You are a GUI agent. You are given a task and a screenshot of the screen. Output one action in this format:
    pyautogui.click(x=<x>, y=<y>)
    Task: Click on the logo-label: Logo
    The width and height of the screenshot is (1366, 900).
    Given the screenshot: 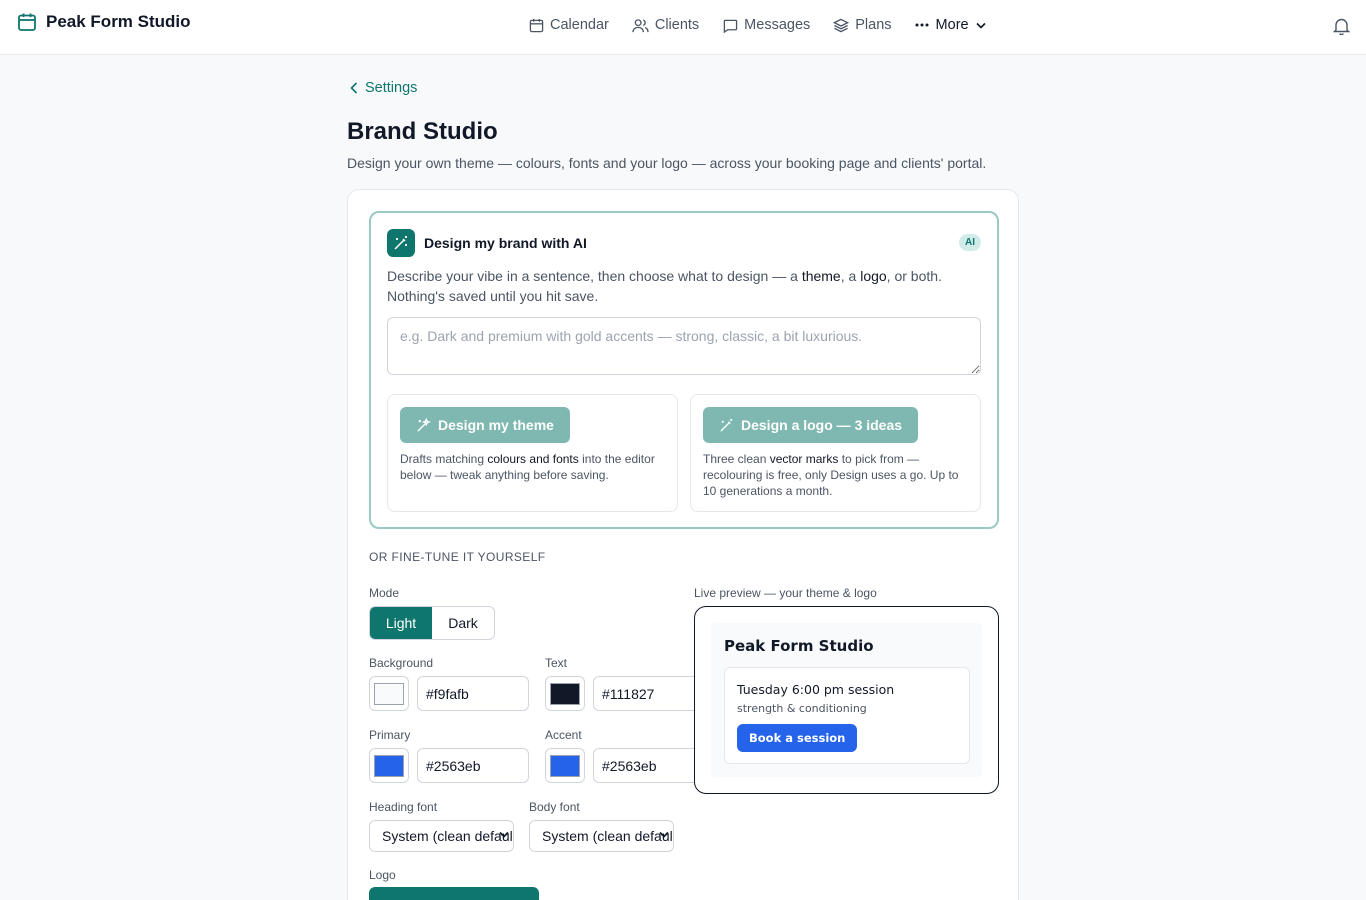 What is the action you would take?
    pyautogui.click(x=382, y=875)
    